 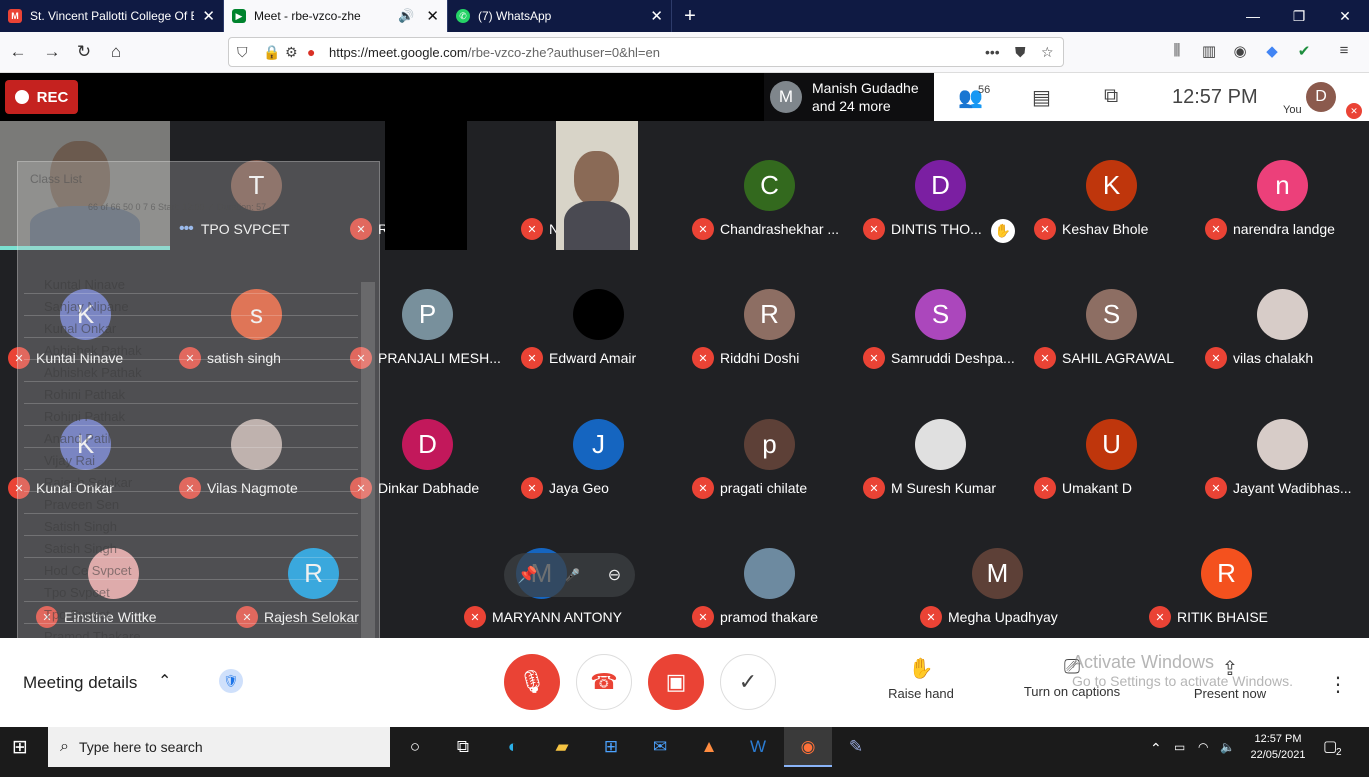 What do you see at coordinates (758, 747) in the screenshot?
I see `word-icon: W` at bounding box center [758, 747].